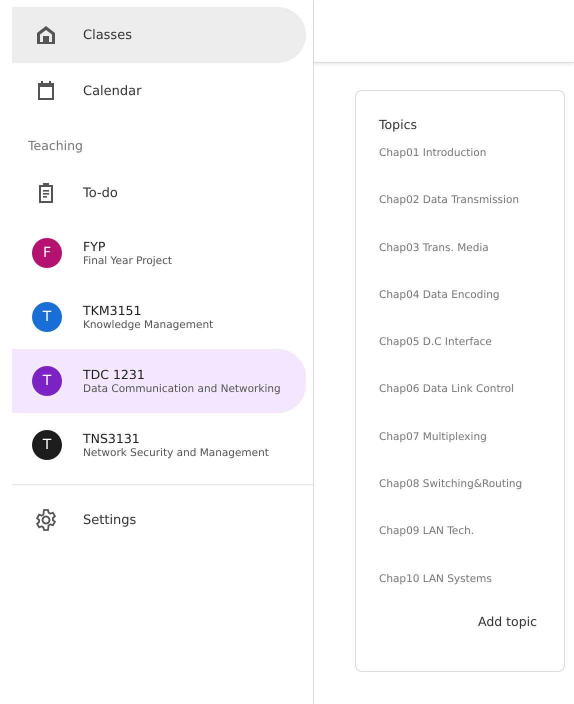  I want to click on add-topic-button: Add topic, so click(507, 621).